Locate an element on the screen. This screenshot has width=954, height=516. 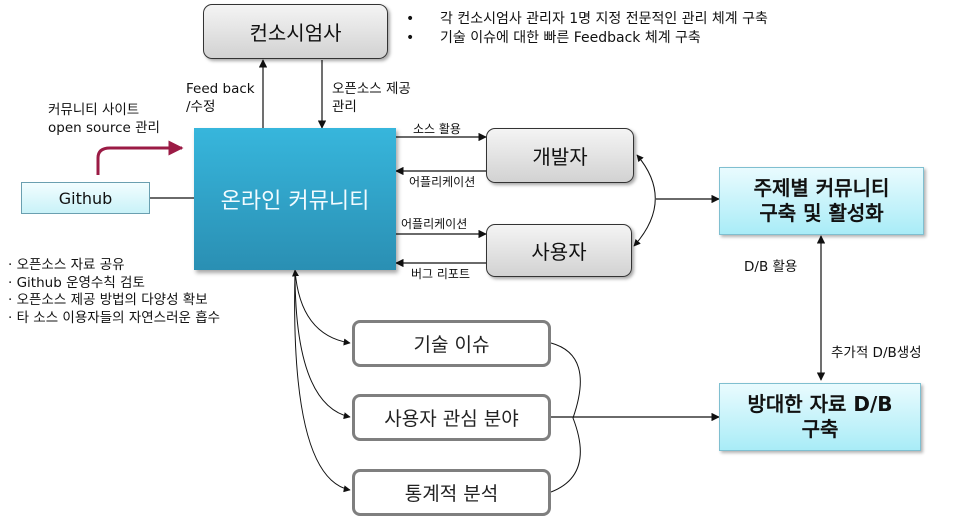
consortium-note: • 기술 이슈에 대한 빠른 Feedback 체계 구축 is located at coordinates (553, 38).